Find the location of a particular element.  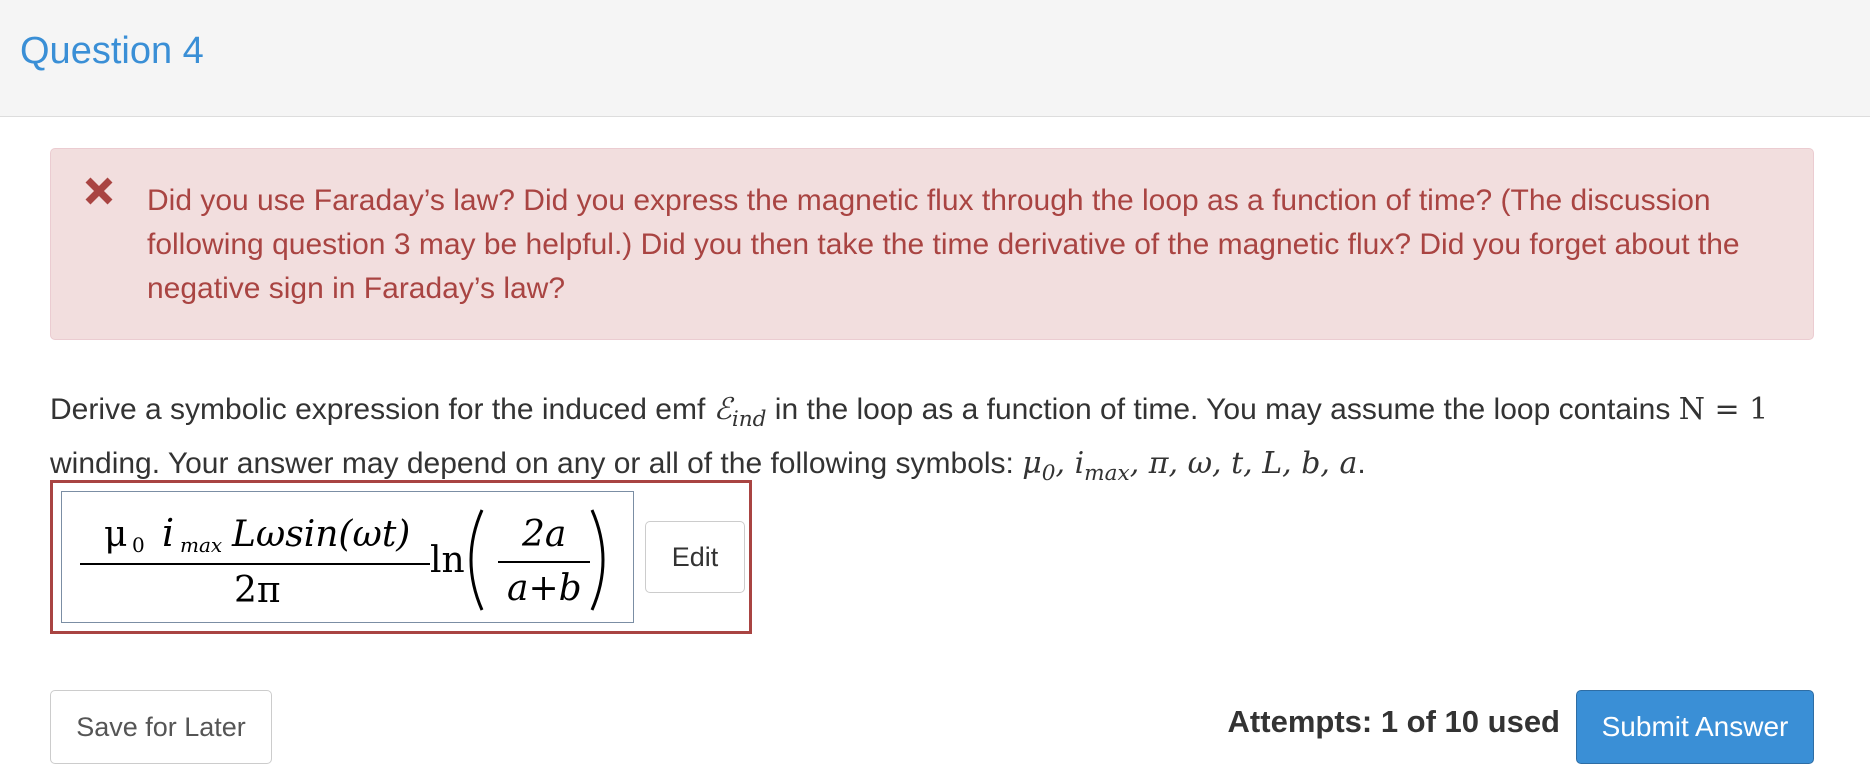

num-i: i is located at coordinates (168, 533).